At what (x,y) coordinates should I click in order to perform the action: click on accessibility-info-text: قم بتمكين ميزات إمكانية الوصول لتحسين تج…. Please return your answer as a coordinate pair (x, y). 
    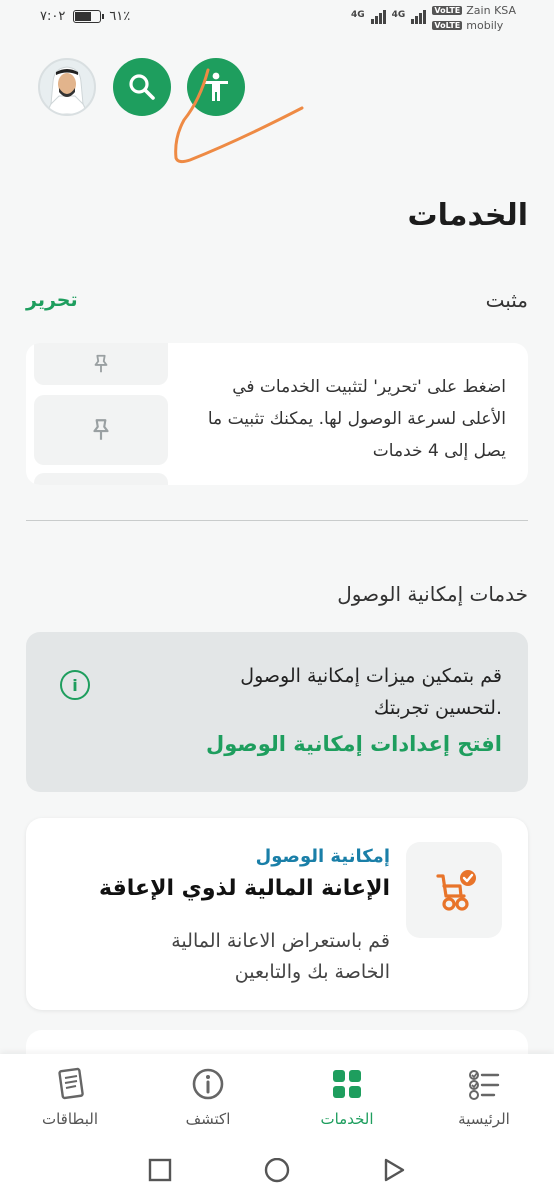
    Looking at the image, I should click on (371, 692).